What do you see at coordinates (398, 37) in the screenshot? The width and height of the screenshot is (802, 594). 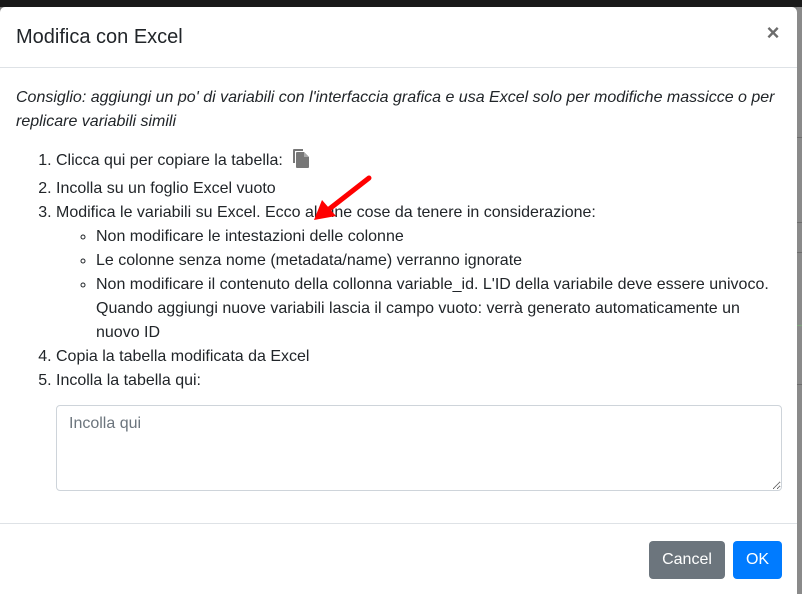 I see `dialog-header: Modifica con Excel ×` at bounding box center [398, 37].